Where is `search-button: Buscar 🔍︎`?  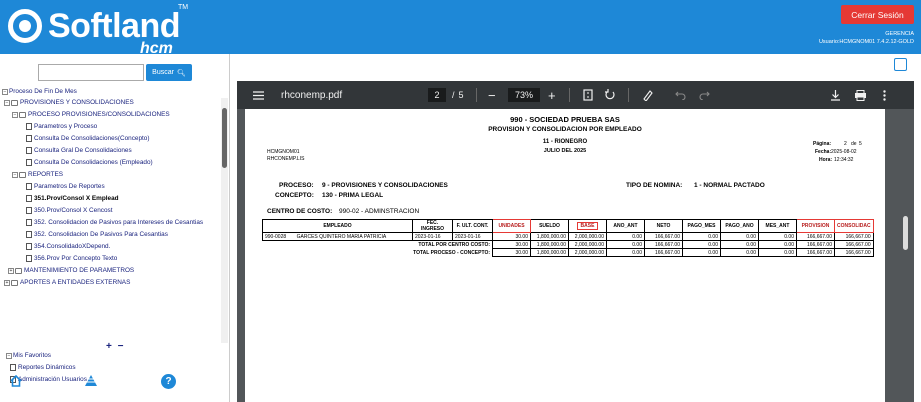 search-button: Buscar 🔍︎ is located at coordinates (169, 72).